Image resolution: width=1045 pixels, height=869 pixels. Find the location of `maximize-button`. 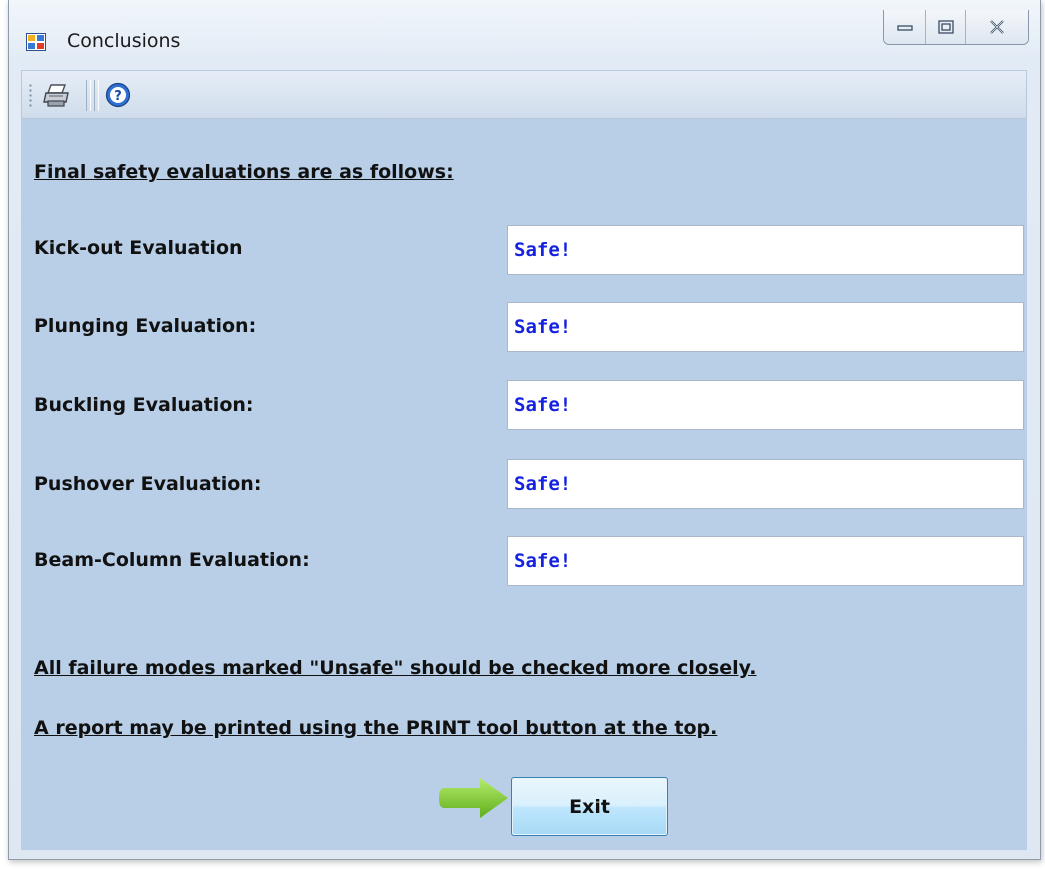

maximize-button is located at coordinates (946, 27).